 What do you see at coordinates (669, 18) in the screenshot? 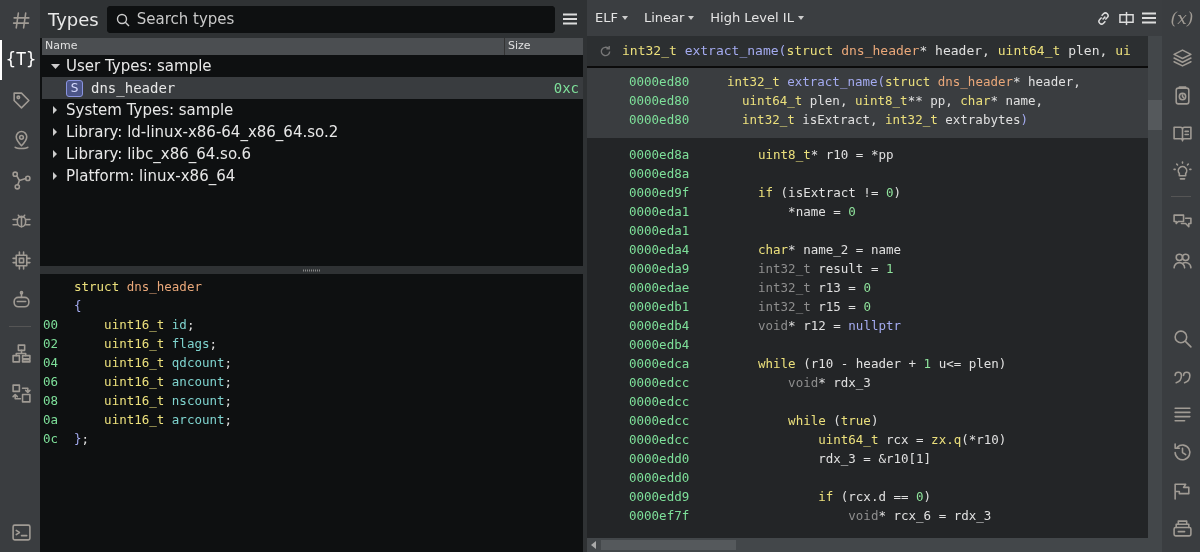
I see `dropdown: Linear` at bounding box center [669, 18].